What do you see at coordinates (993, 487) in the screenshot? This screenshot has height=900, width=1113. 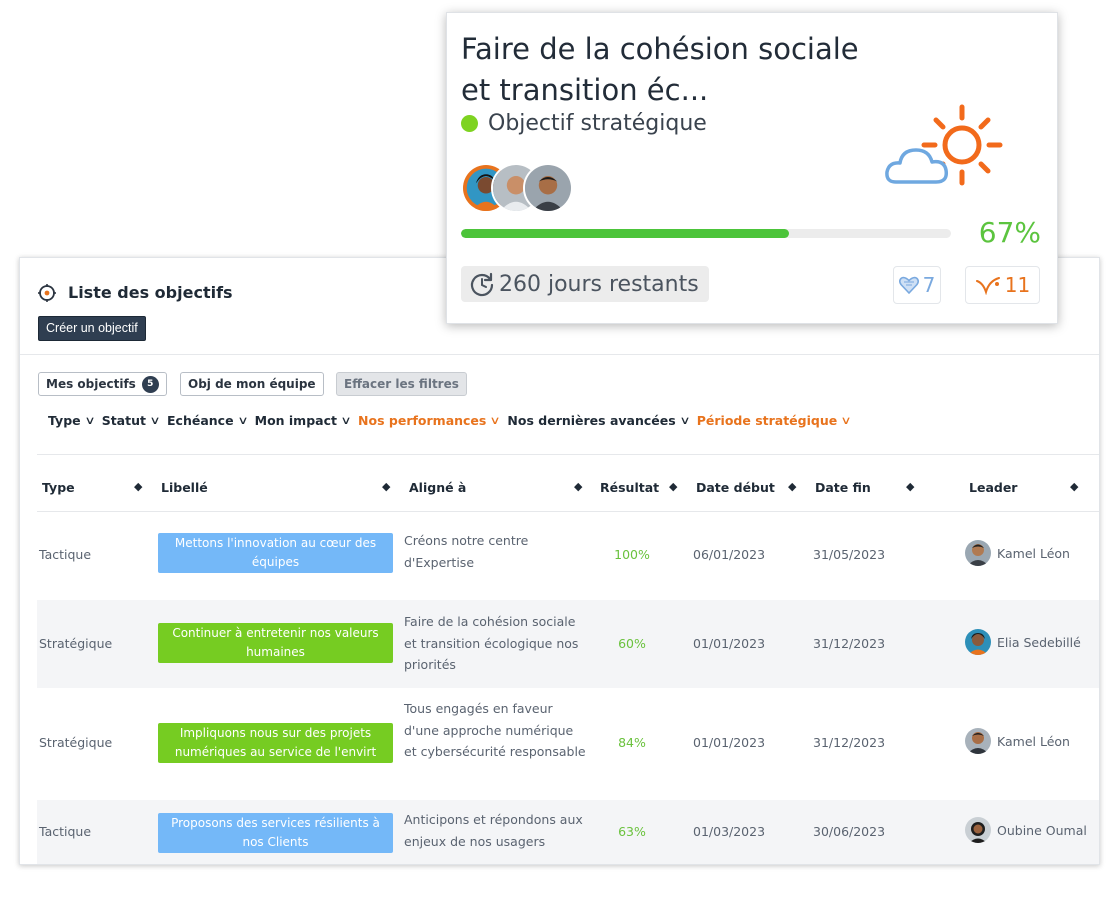 I see `column-leader-header: Leader` at bounding box center [993, 487].